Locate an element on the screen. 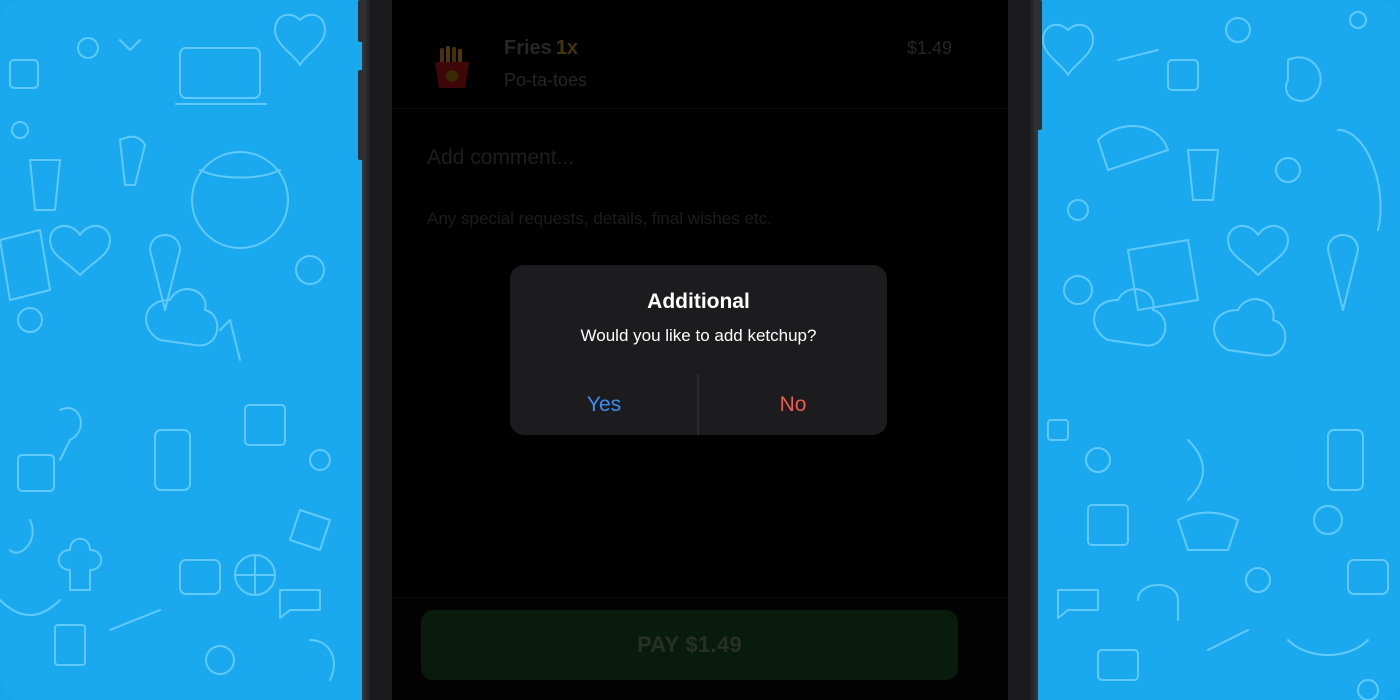  yes-button: Yes is located at coordinates (604, 404).